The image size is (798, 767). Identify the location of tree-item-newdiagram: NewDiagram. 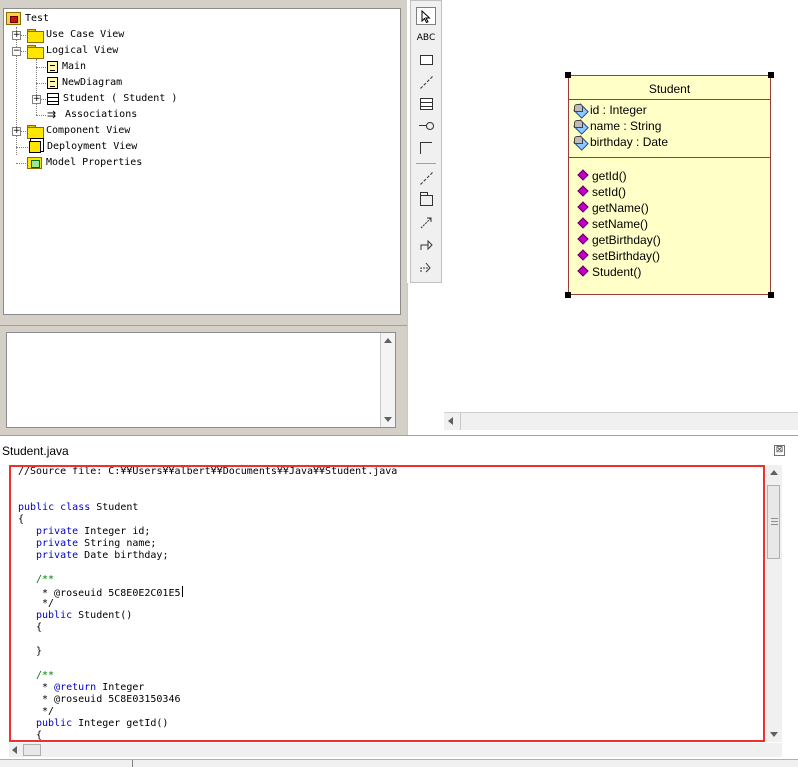
(84, 82).